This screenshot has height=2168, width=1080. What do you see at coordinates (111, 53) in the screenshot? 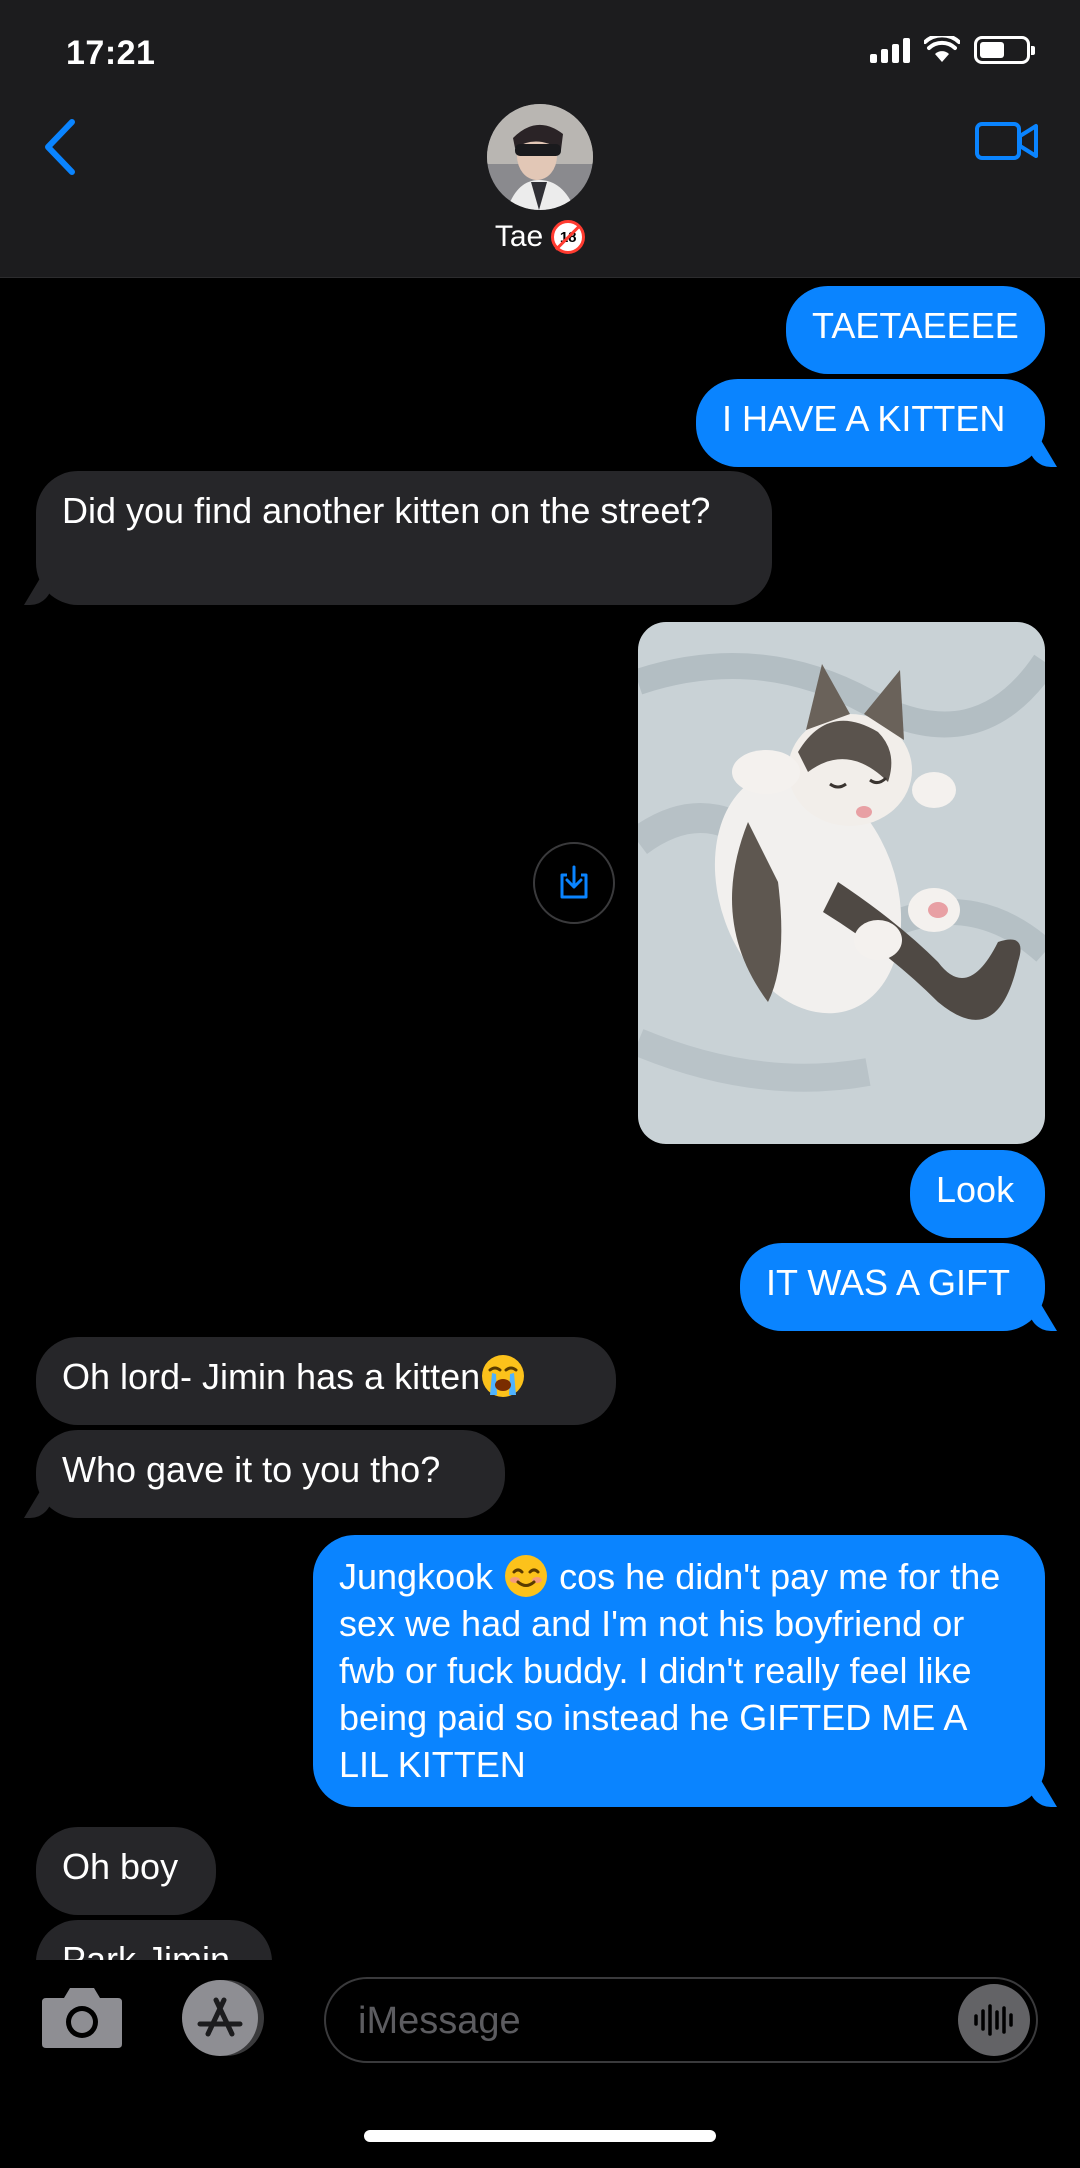
I see `status-time: 17:21` at bounding box center [111, 53].